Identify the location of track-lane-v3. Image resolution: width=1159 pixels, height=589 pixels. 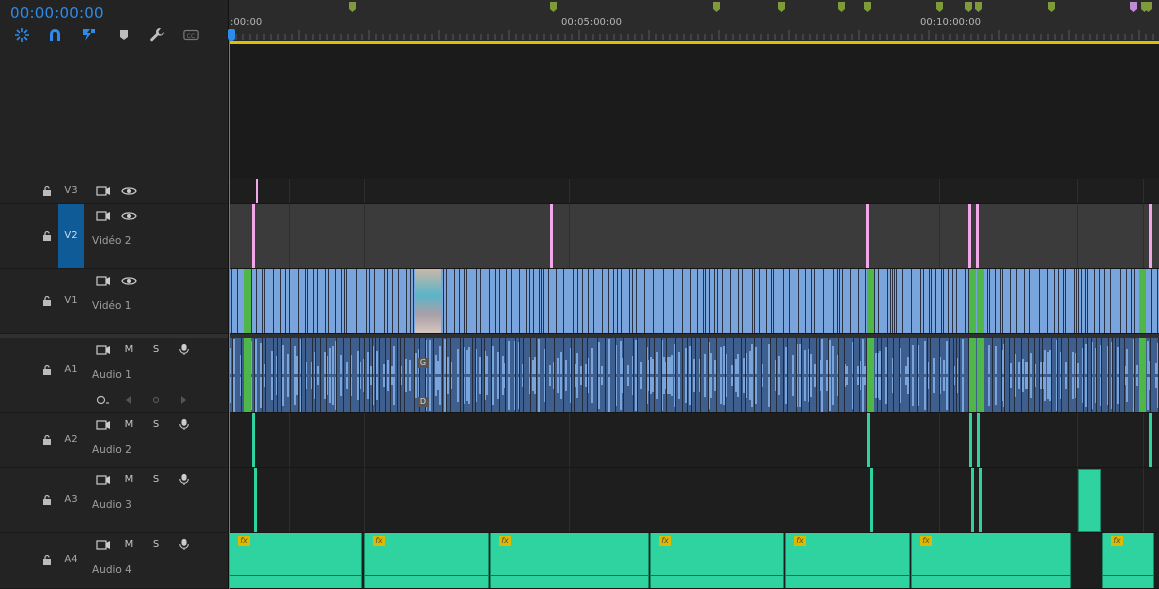
(694, 191).